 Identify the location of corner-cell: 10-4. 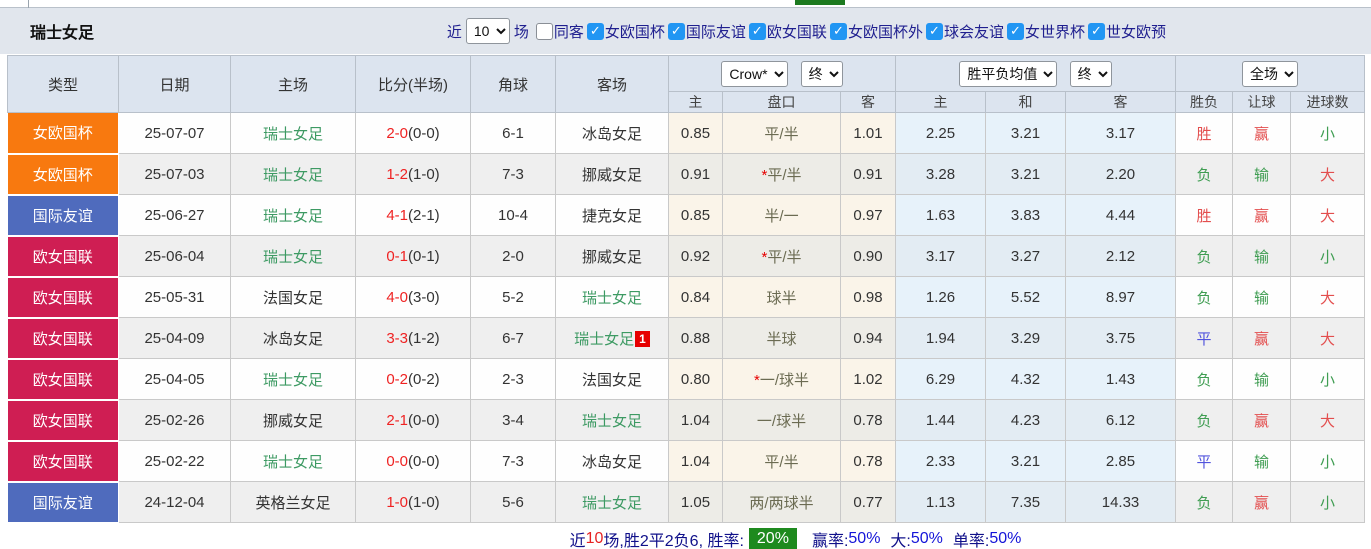
(513, 215).